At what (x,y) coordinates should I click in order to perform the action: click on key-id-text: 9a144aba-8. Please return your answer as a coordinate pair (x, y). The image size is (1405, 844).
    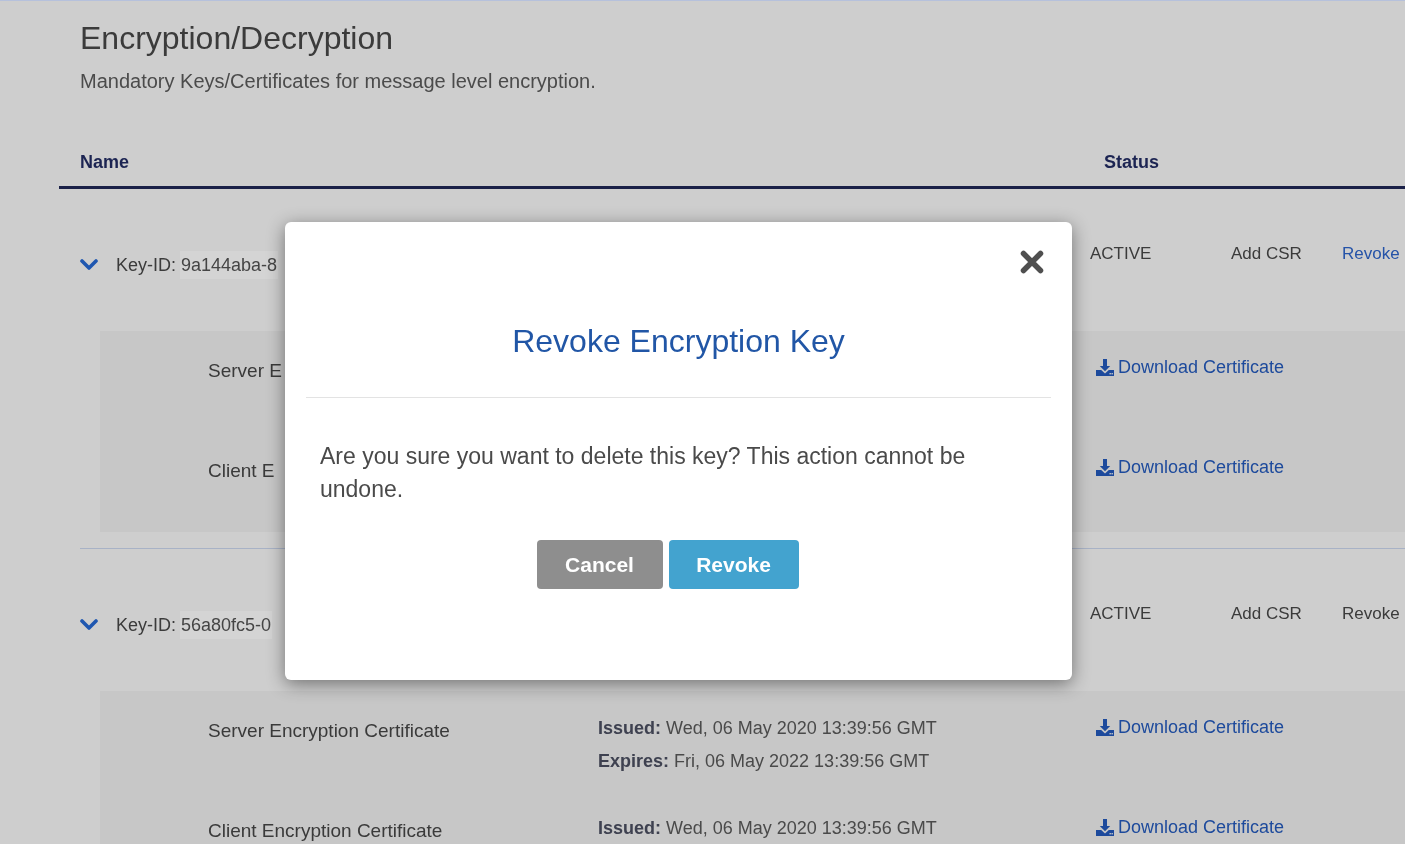
    Looking at the image, I should click on (229, 265).